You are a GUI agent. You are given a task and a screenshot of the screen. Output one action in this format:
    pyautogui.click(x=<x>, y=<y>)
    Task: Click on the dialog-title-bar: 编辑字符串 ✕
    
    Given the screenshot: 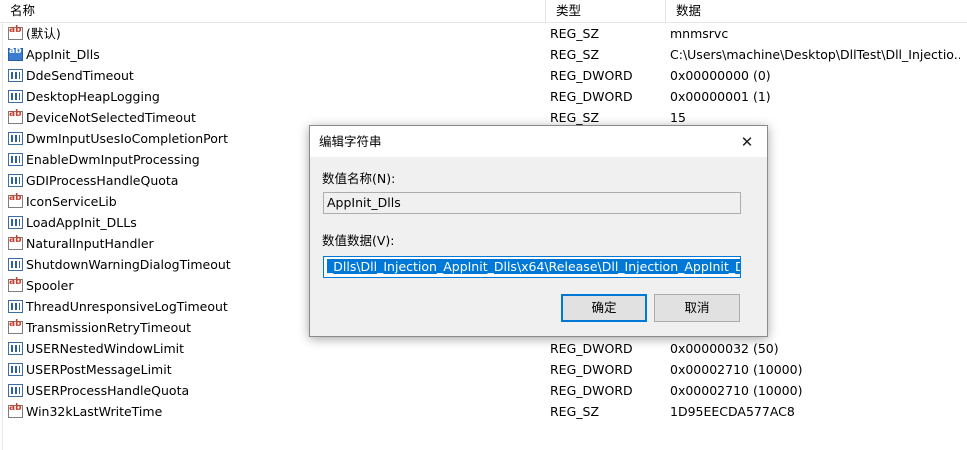 What is the action you would take?
    pyautogui.click(x=538, y=141)
    